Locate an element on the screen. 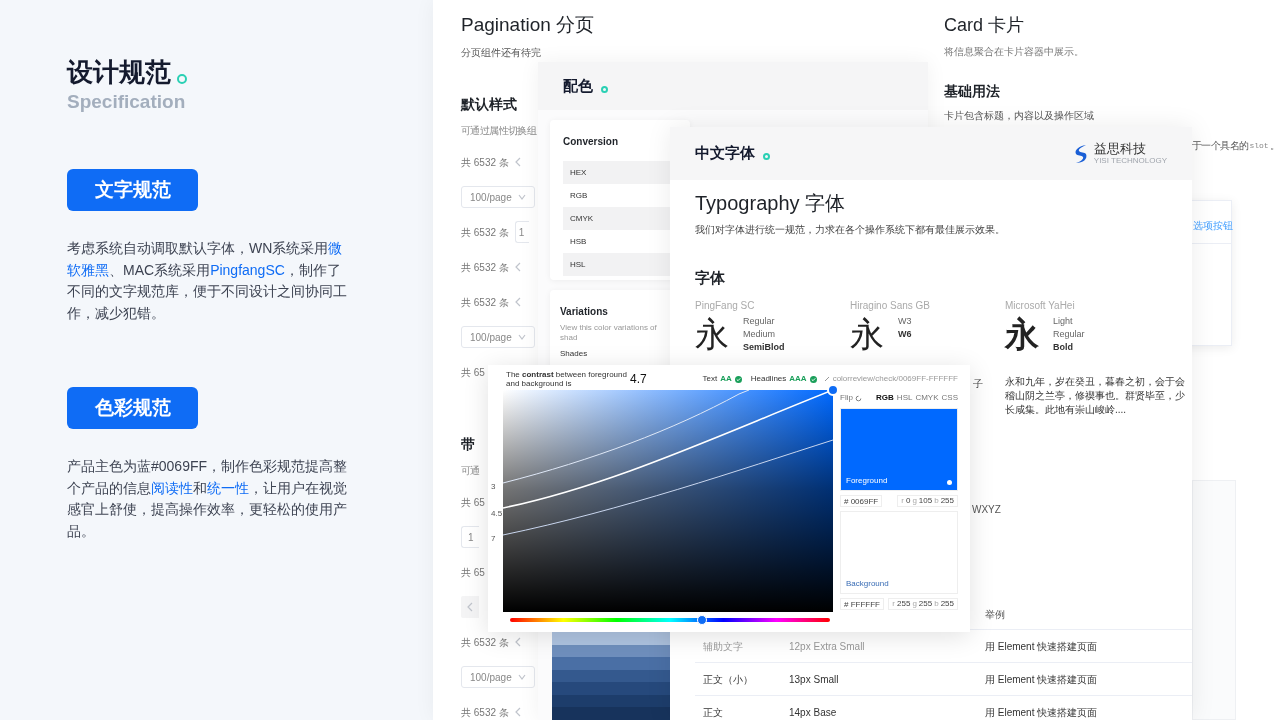  shades-label: Shades is located at coordinates (574, 354).